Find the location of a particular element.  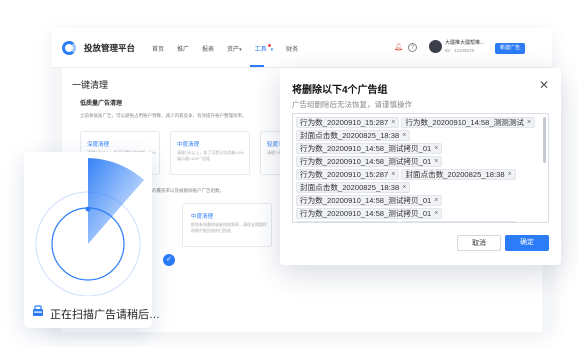

nav-item-assets: 资产▾ is located at coordinates (234, 48).